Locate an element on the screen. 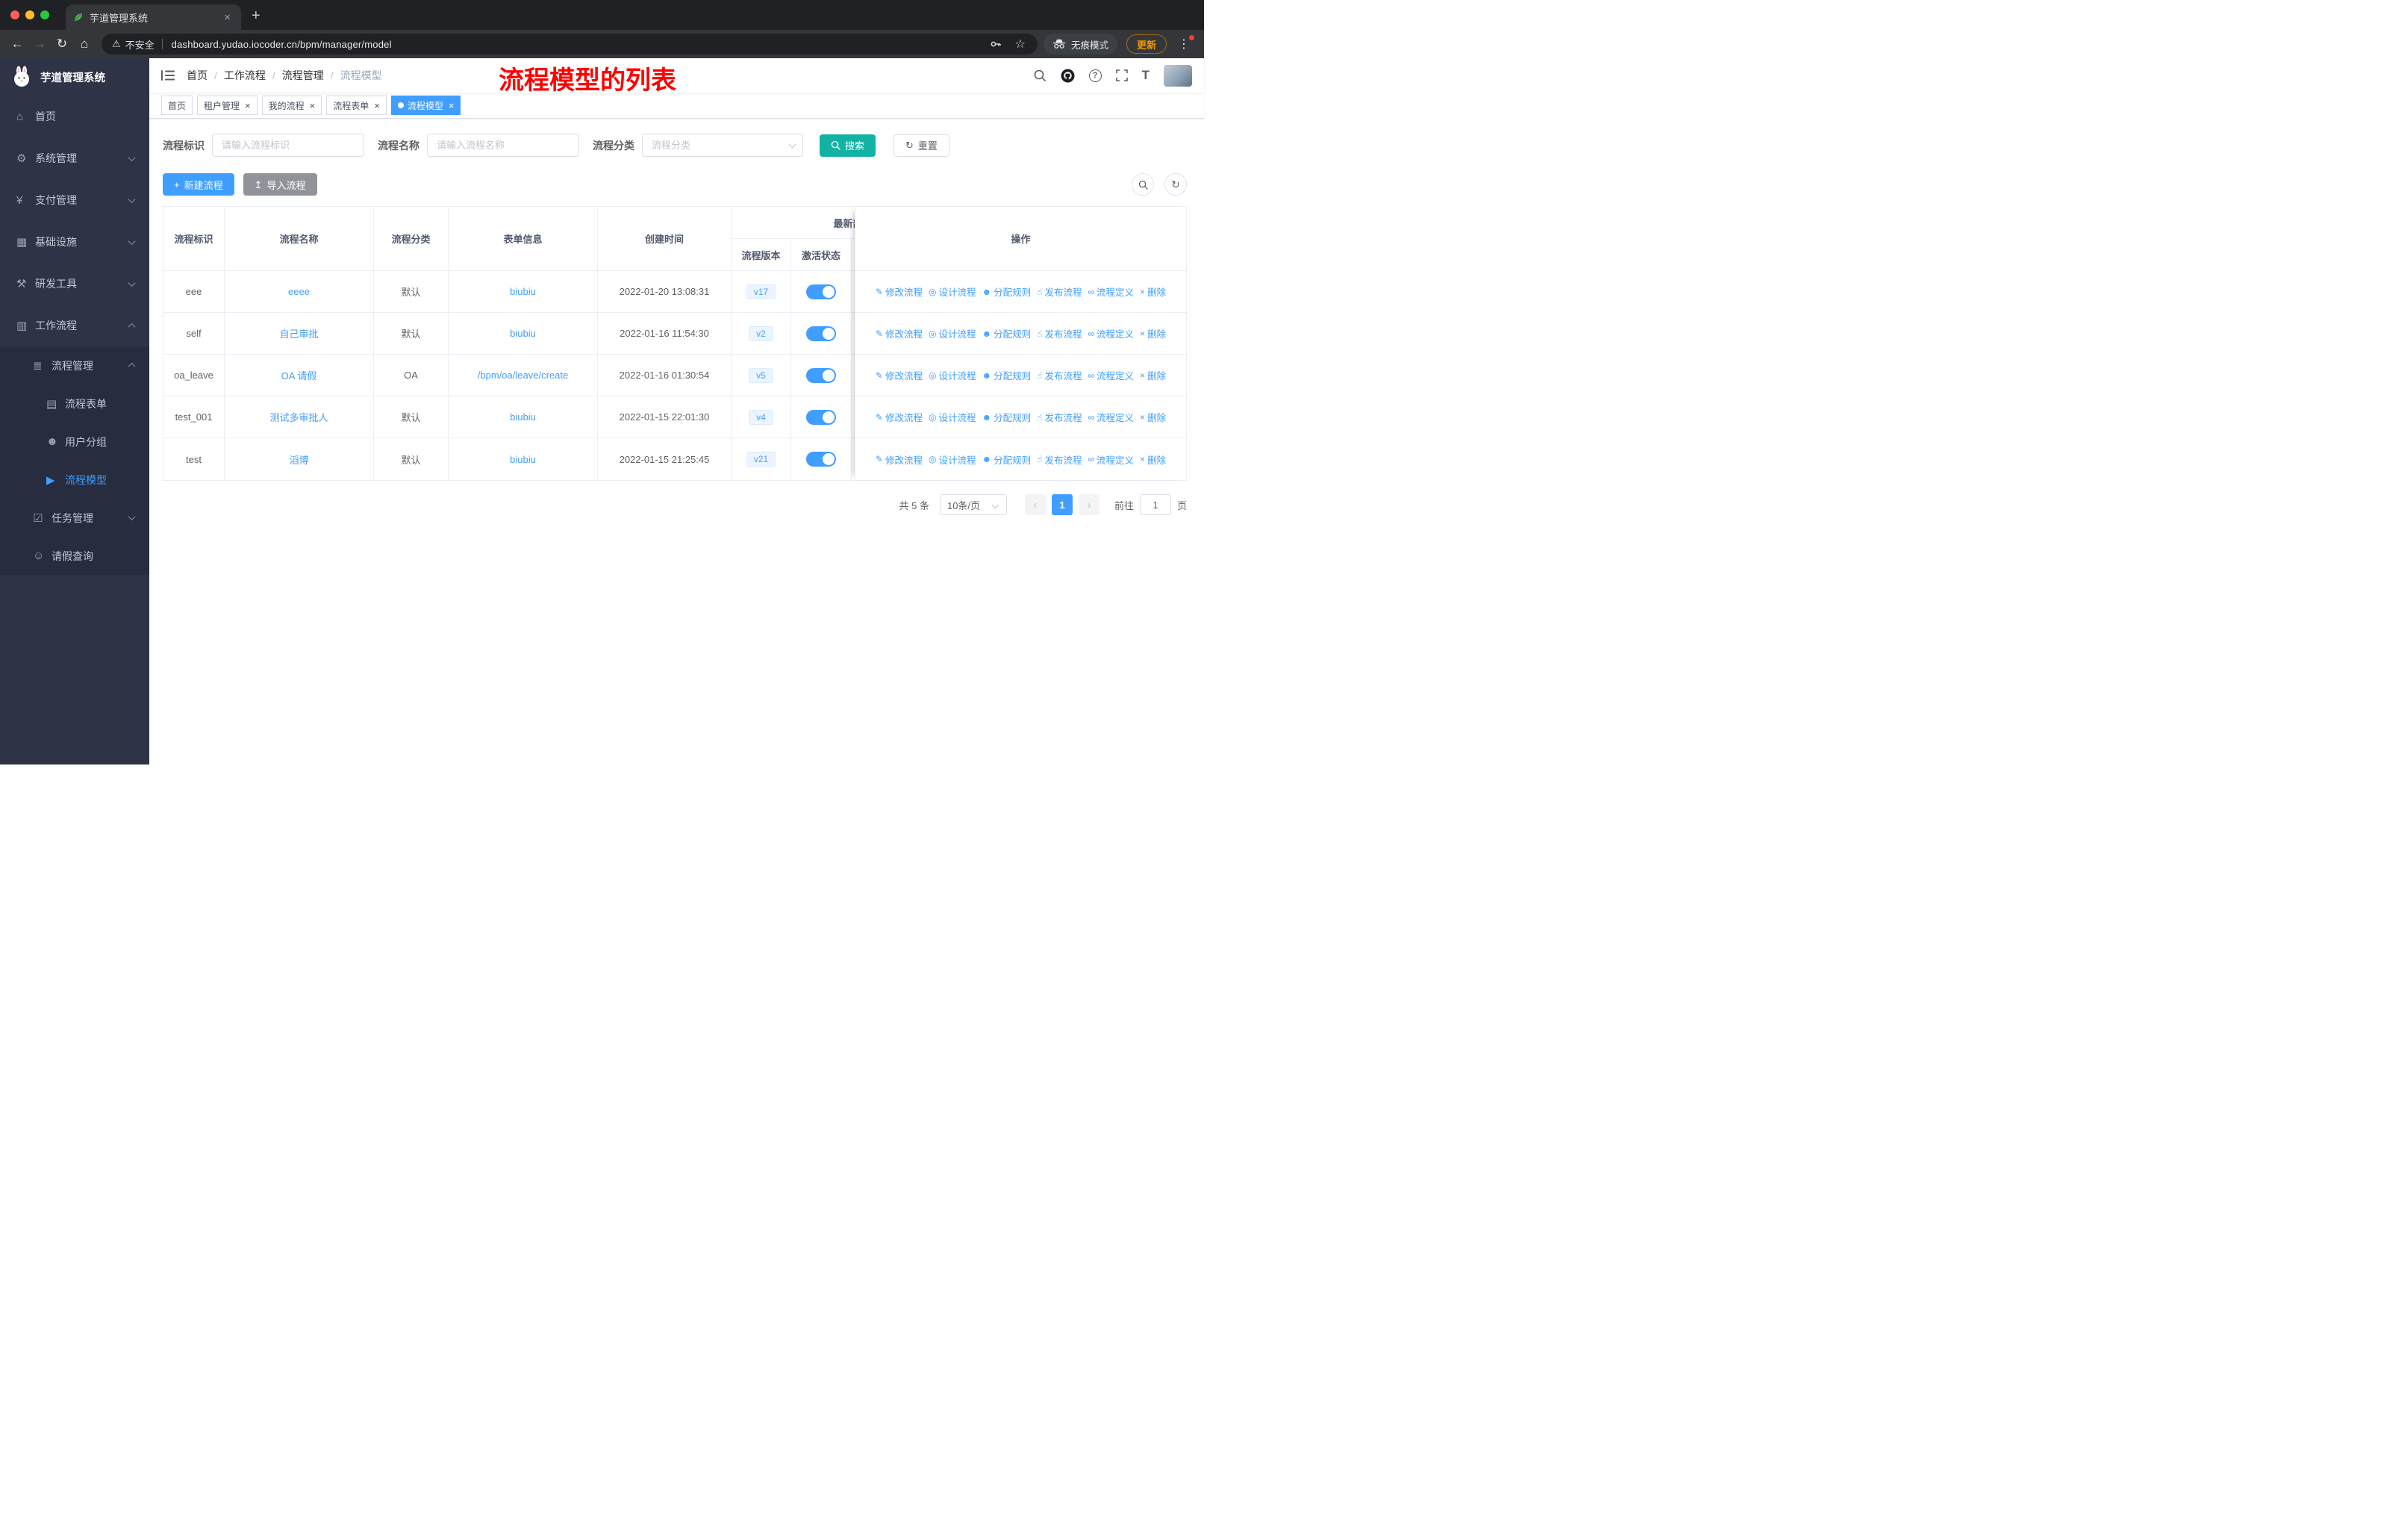  font-size-icon: T is located at coordinates (1146, 76).